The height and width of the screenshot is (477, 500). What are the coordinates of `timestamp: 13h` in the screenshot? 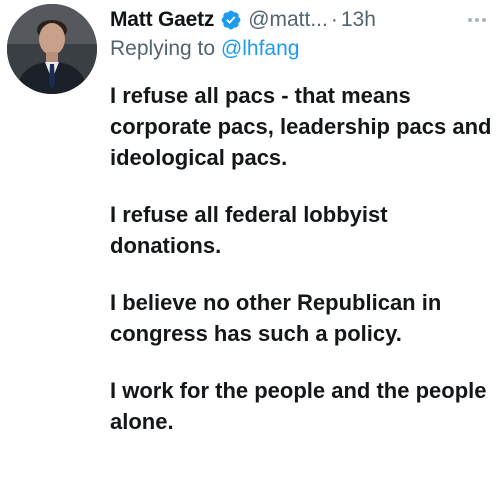 It's located at (358, 20).